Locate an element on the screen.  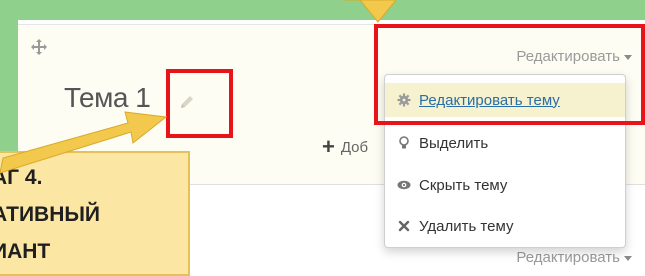
arrow-to-pencil is located at coordinates (84, 142).